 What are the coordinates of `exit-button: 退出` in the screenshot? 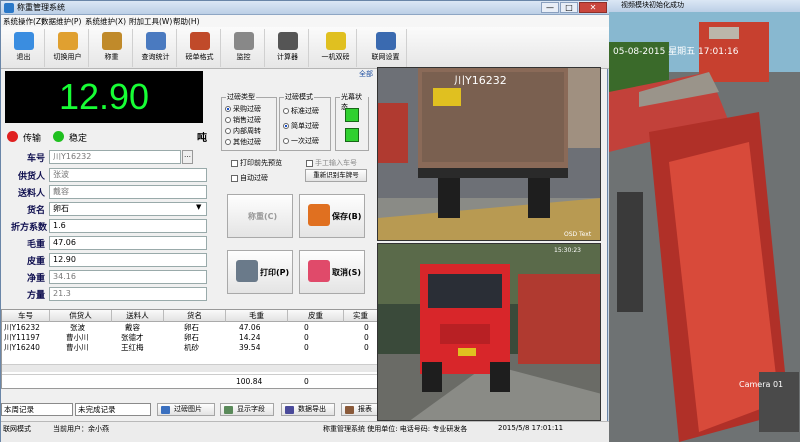 It's located at (24, 48).